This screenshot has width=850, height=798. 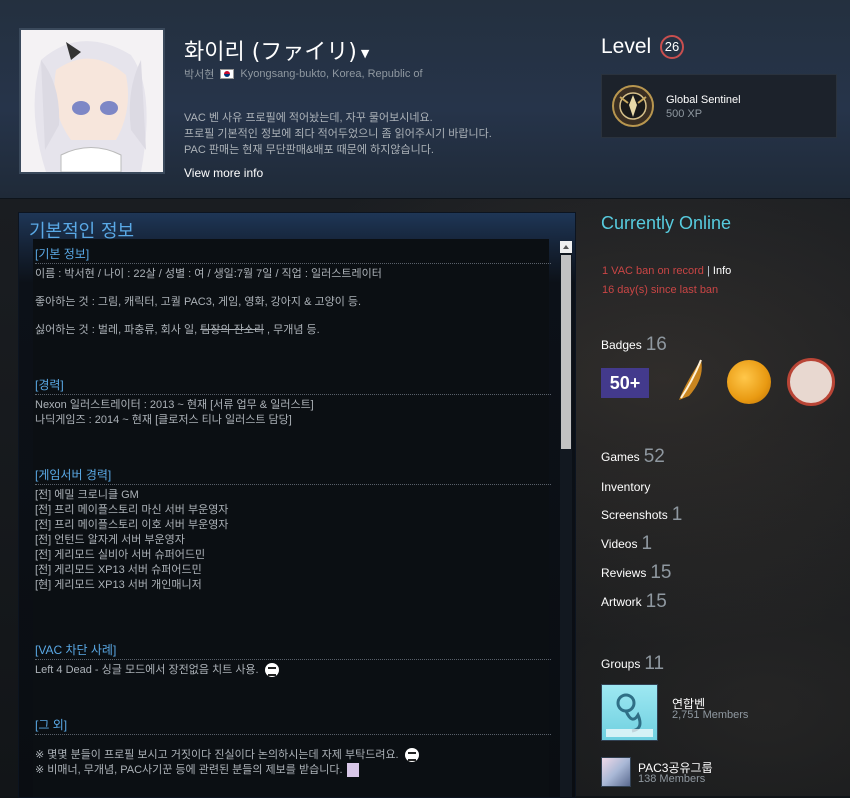 What do you see at coordinates (677, 514) in the screenshot?
I see `screenshots-count: 1` at bounding box center [677, 514].